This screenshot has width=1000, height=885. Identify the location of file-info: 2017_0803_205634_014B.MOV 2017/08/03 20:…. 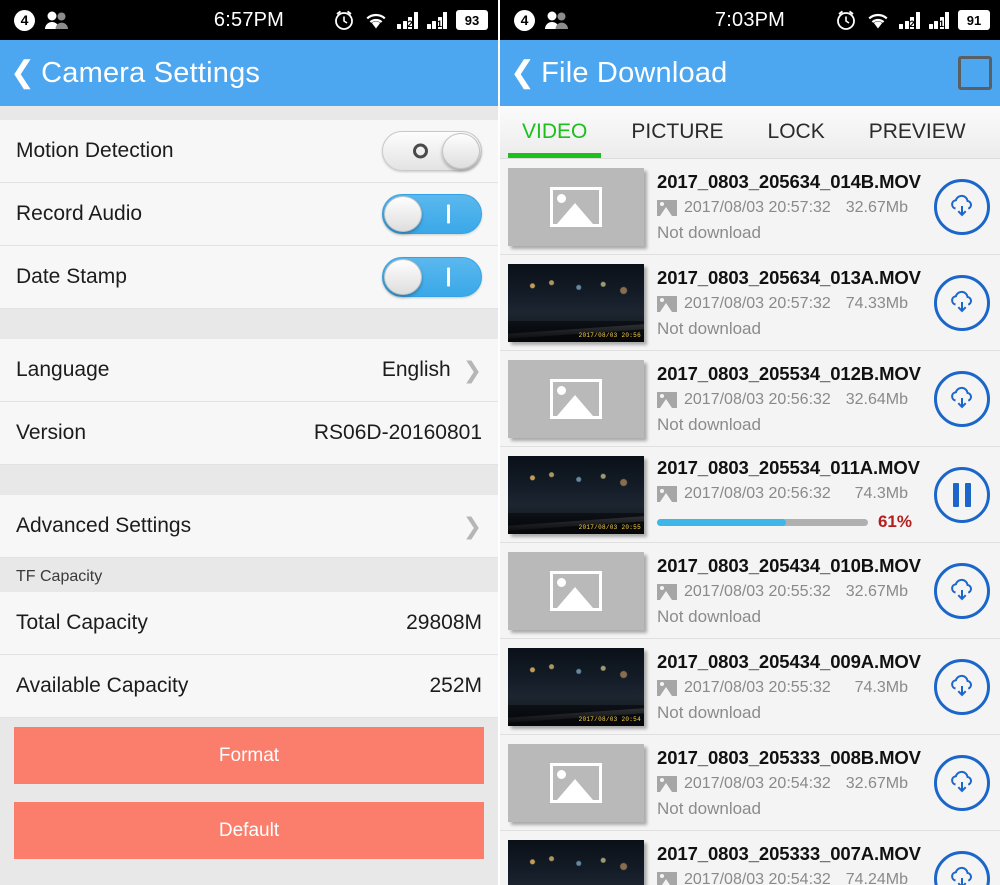
(787, 207).